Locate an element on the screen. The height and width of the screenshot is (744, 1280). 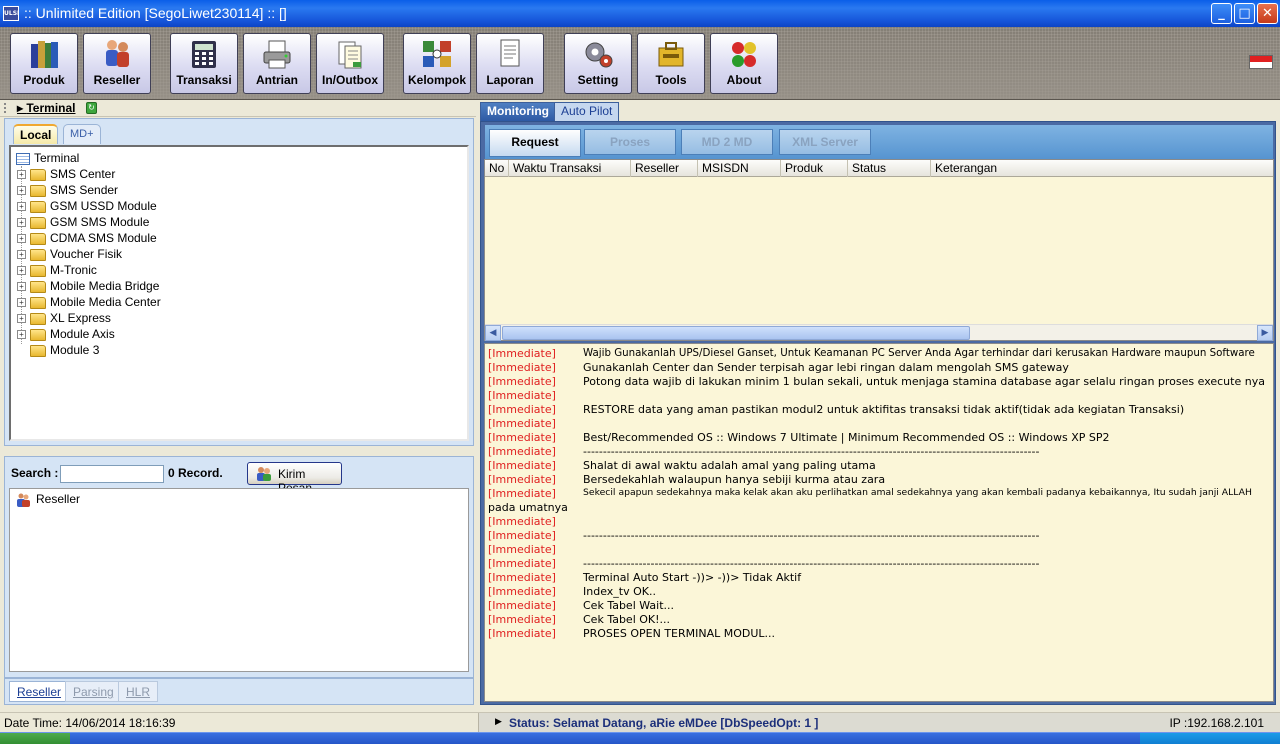
produk-button: Produk is located at coordinates (44, 63).